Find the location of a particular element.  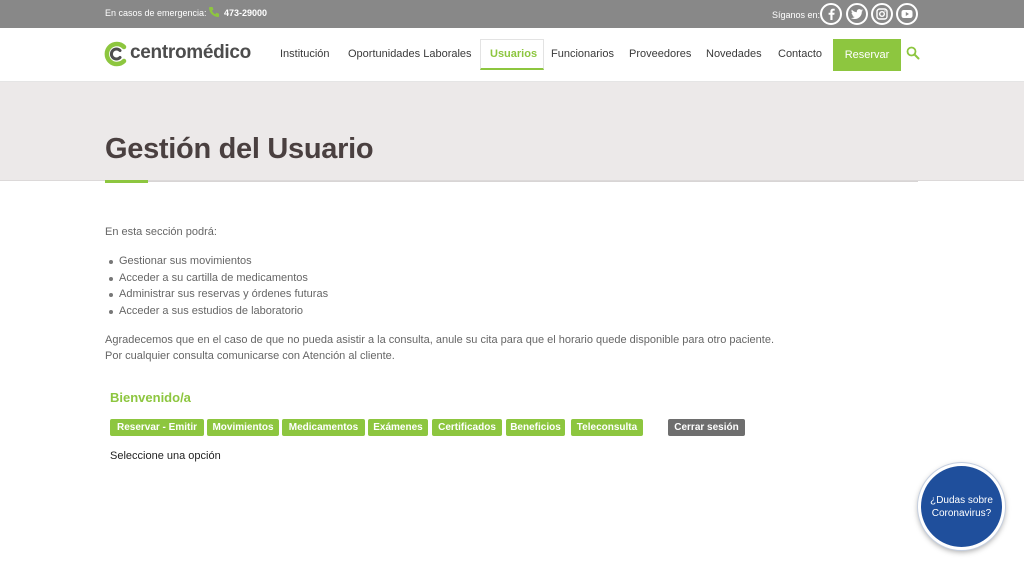

list-item: Acceder a sus estudios de laboratorio is located at coordinates (218, 311).